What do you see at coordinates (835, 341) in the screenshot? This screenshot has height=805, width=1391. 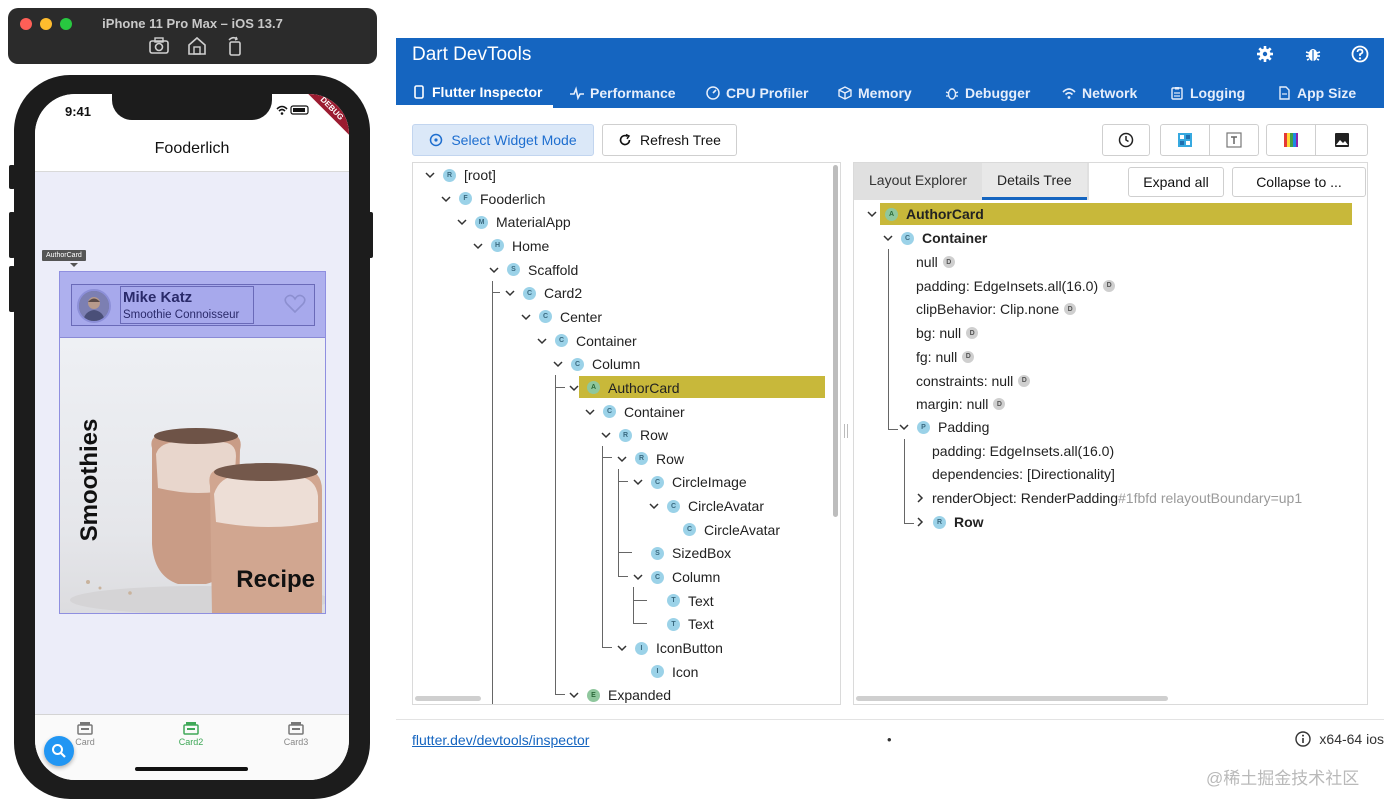 I see `tree-vertical-scrollbar` at bounding box center [835, 341].